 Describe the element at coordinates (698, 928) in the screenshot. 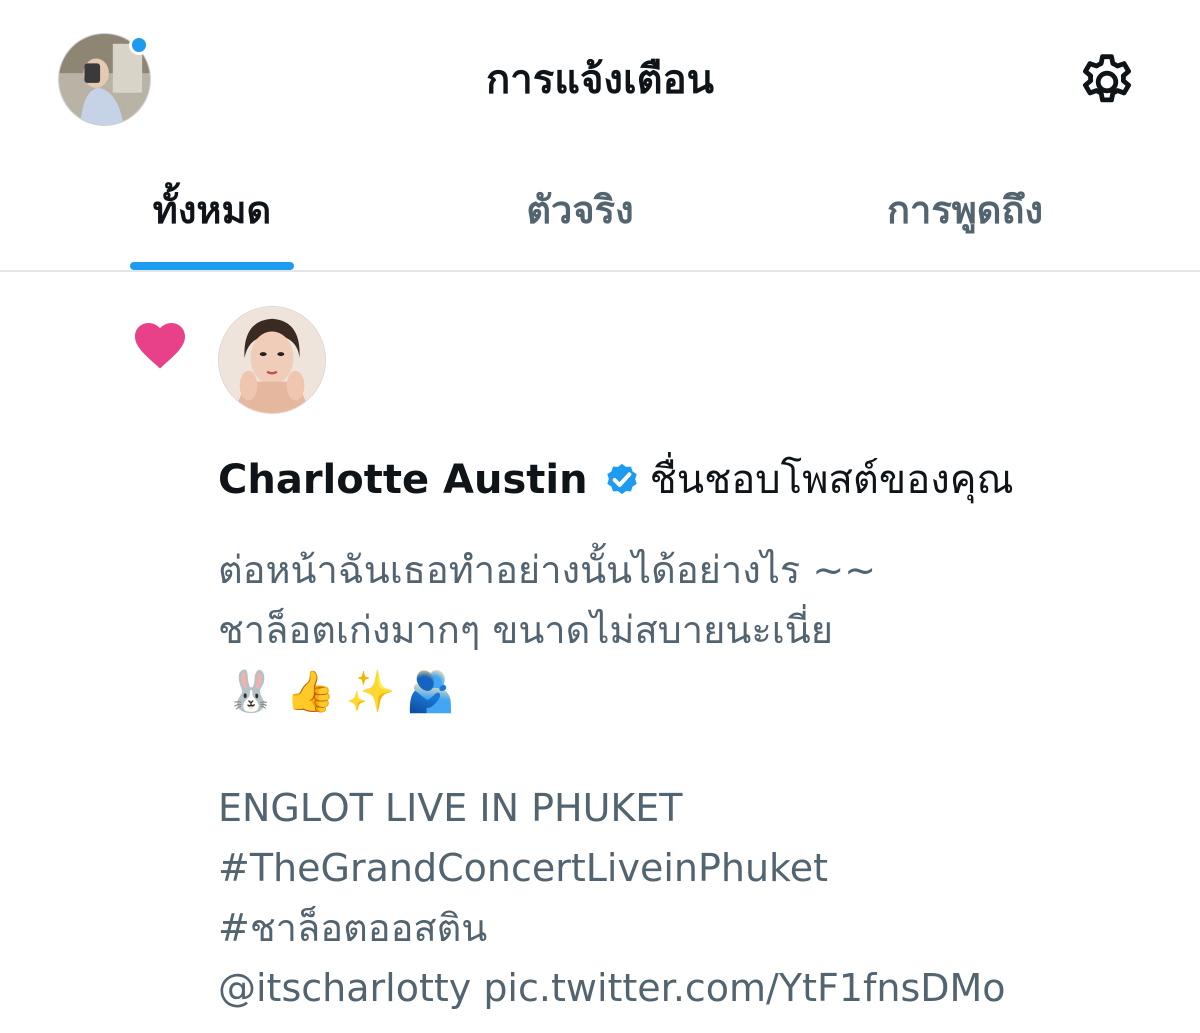

I see `hashtag-link: #ชาล็อตออสติน` at that location.